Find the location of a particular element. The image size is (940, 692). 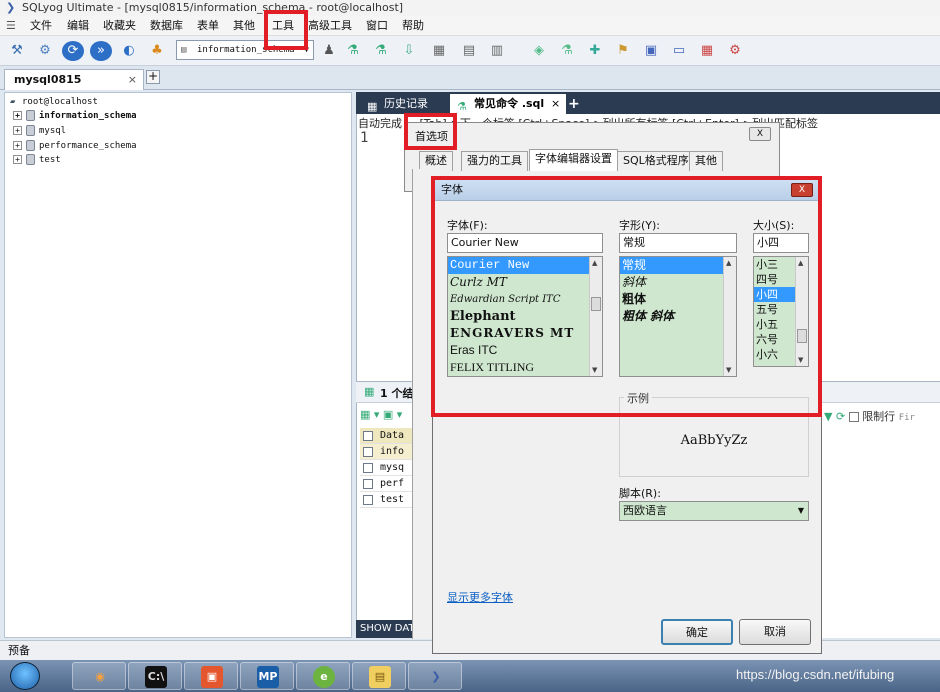

tree-item-performance-schema: + performance_schema is located at coordinates (75, 146).